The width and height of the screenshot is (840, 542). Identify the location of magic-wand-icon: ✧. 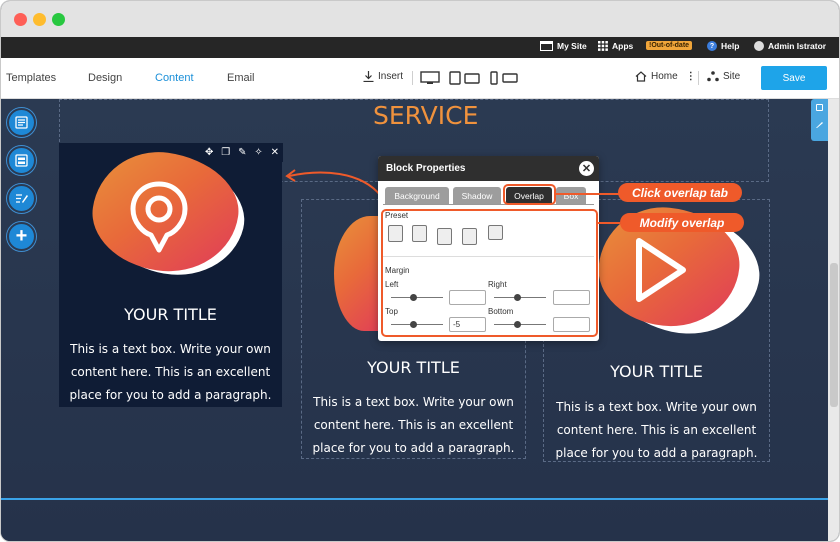
(258, 152).